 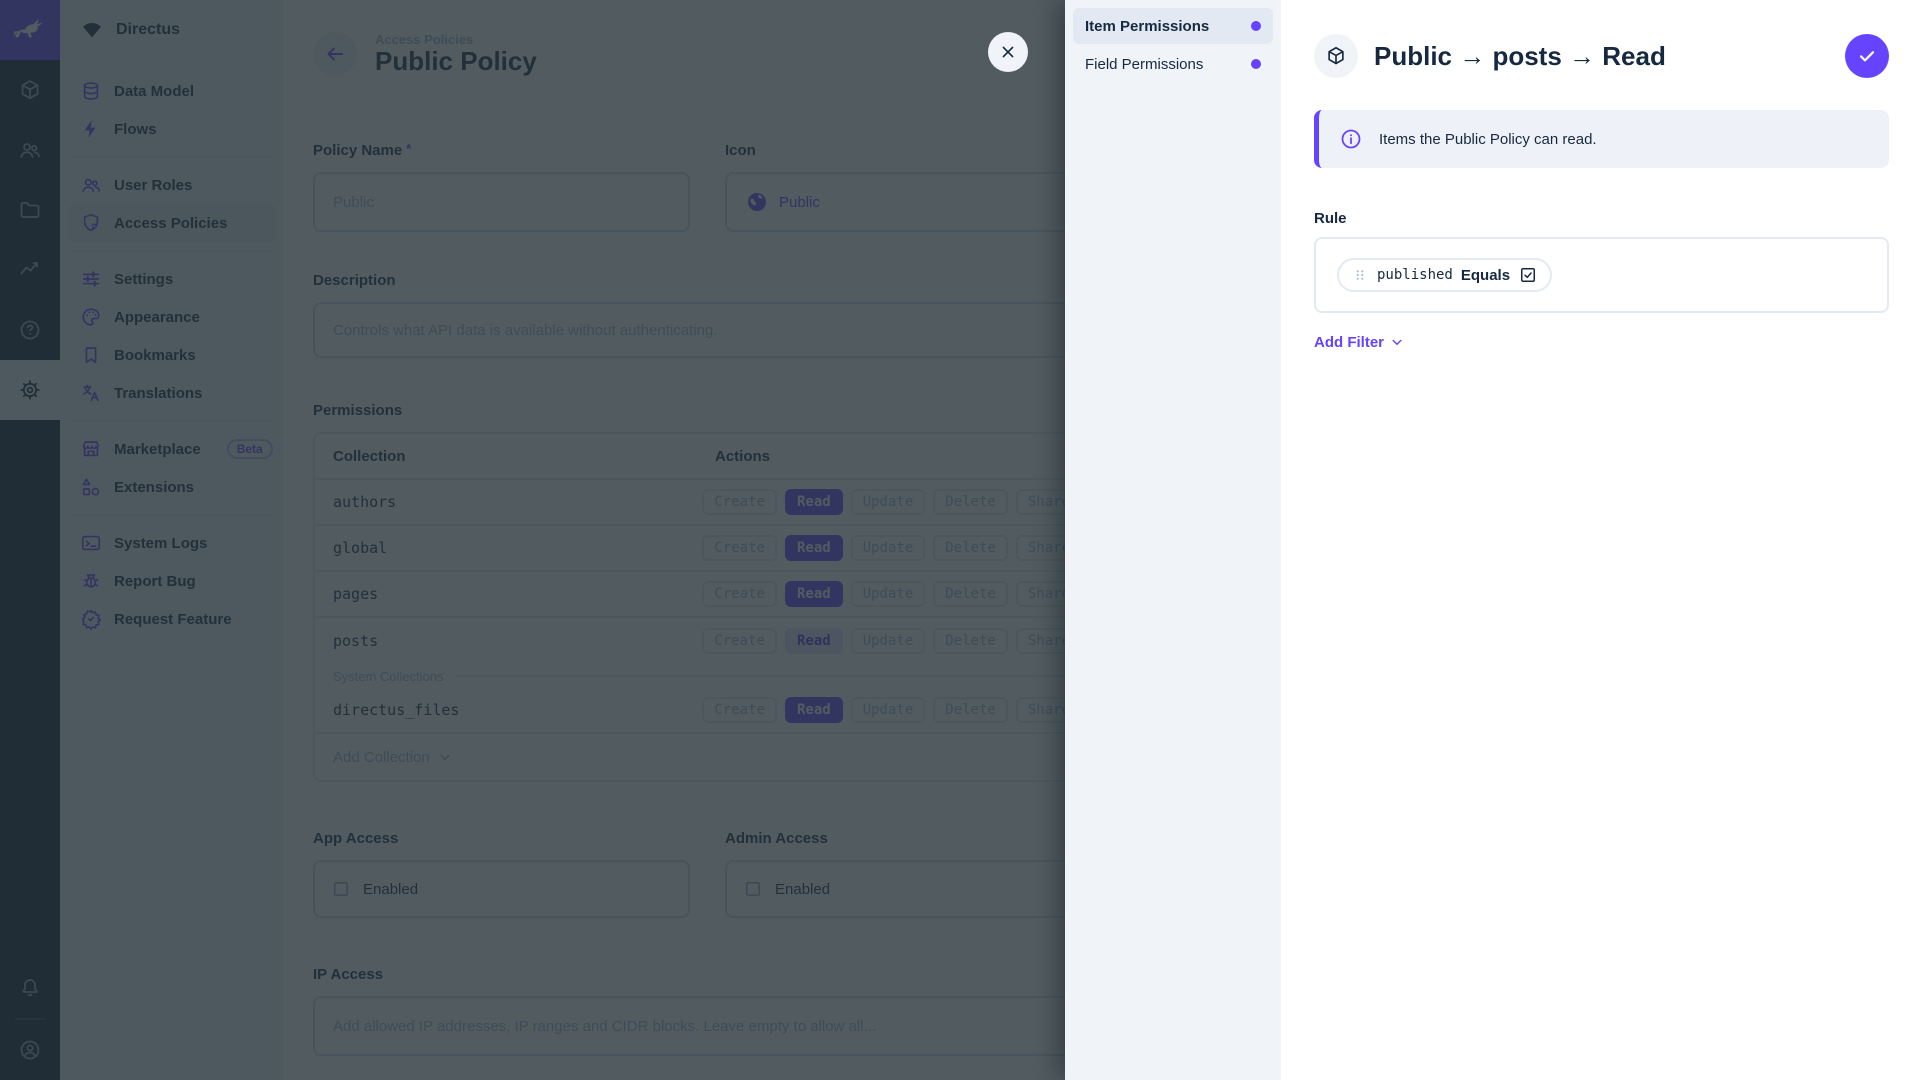 I want to click on rule-editor: published Equals, so click(x=1601, y=275).